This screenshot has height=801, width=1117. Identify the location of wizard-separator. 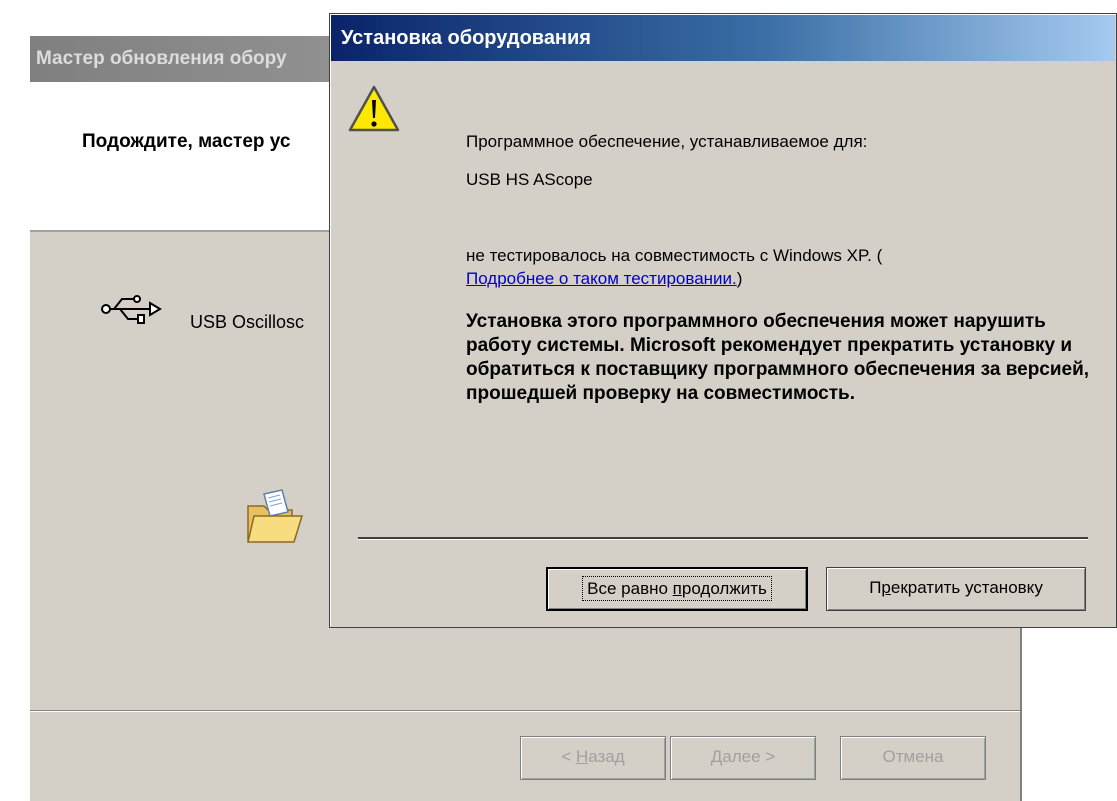
(525, 711).